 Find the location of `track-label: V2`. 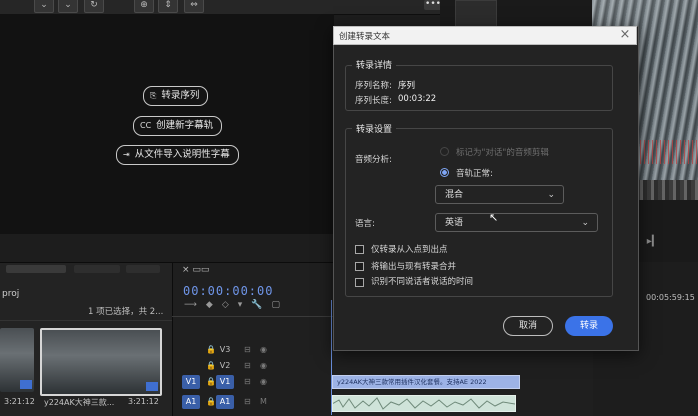

track-label: V2 is located at coordinates (225, 366).